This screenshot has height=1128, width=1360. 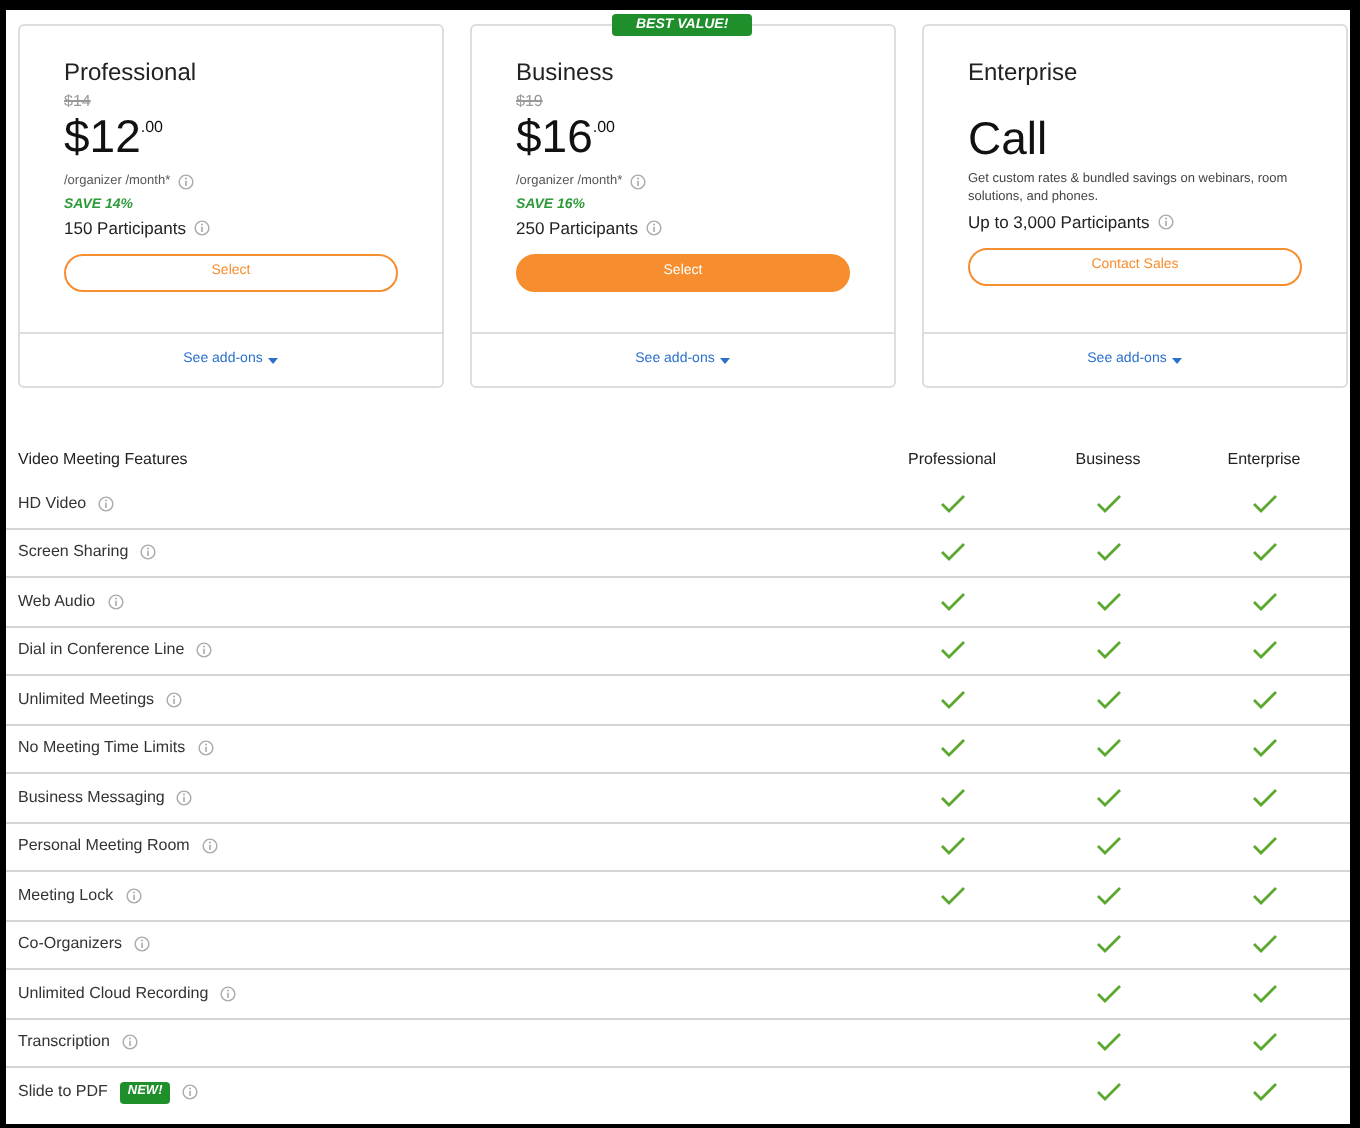 I want to click on column-header: Enterprise, so click(x=1264, y=459).